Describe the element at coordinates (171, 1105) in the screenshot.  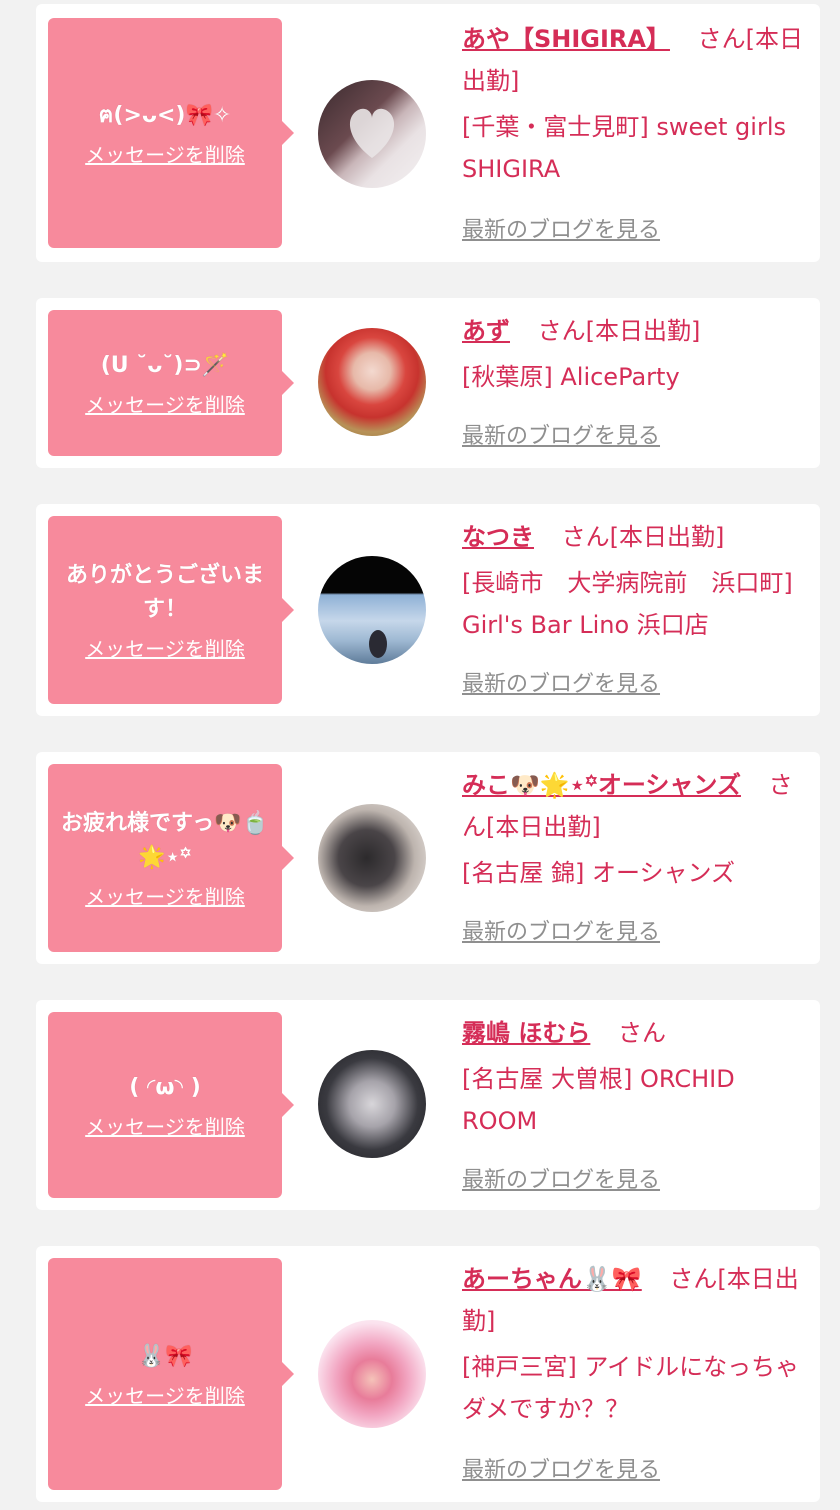
I see `message-bubble: ( ◜ω◝ ) メッセージを削除` at that location.